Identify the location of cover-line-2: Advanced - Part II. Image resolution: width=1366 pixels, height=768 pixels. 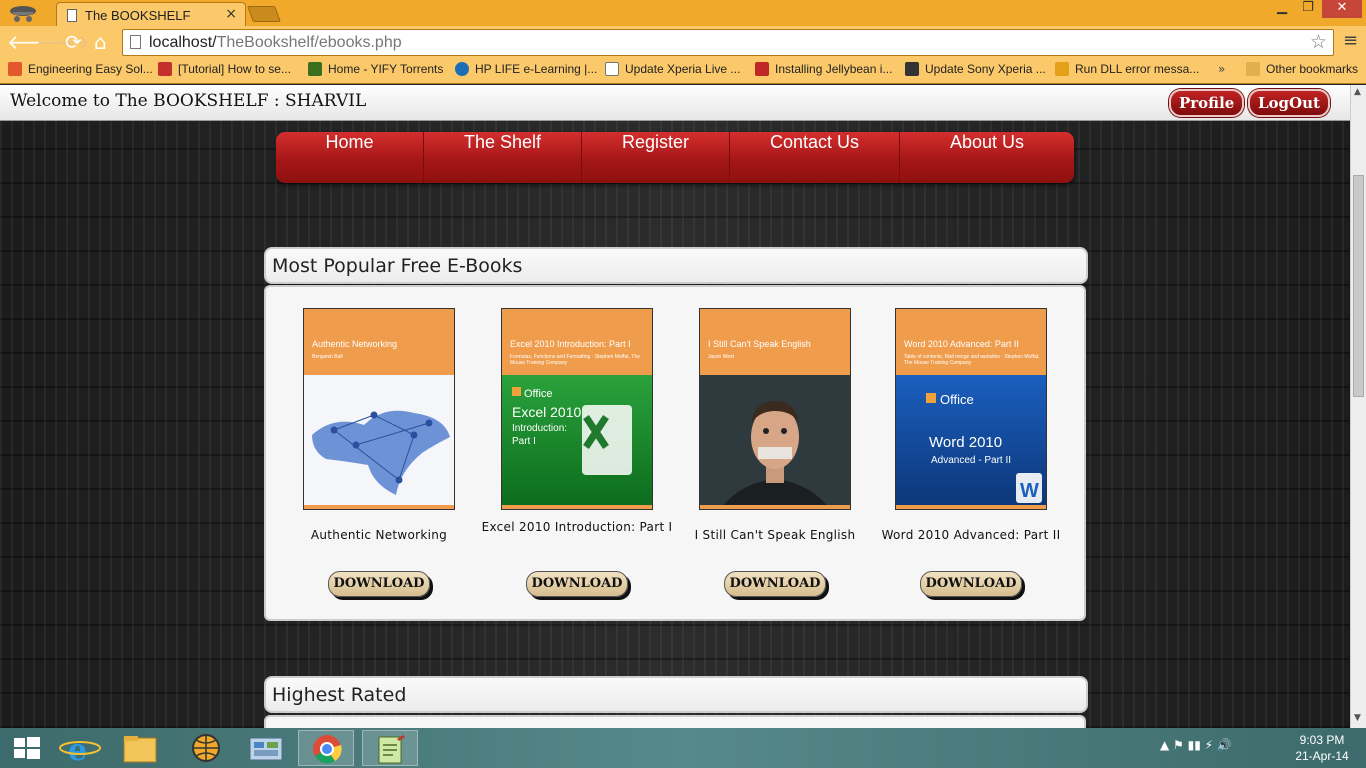
(971, 460).